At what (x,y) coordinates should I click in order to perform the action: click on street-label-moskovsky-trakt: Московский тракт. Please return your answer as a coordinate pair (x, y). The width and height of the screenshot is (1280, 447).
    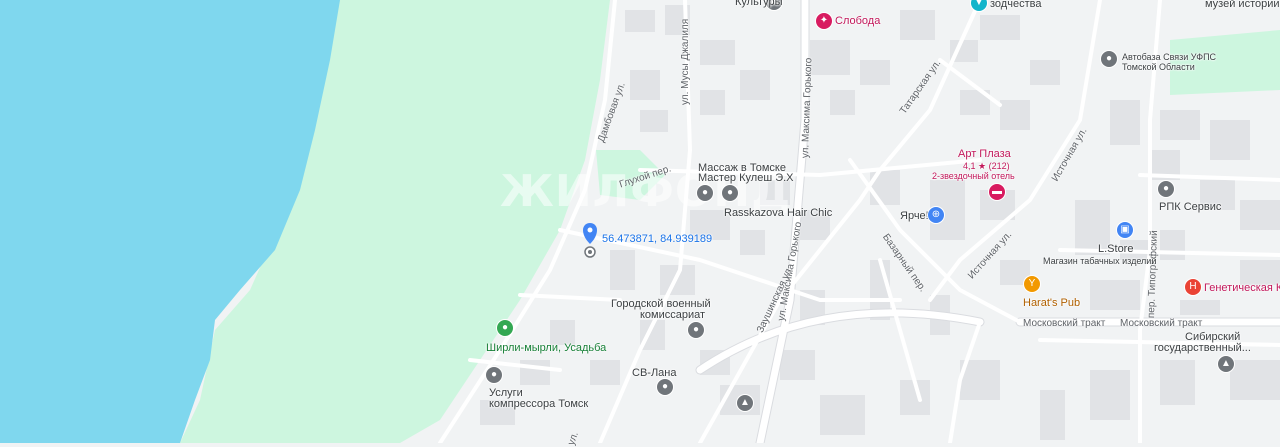
    Looking at the image, I should click on (1064, 323).